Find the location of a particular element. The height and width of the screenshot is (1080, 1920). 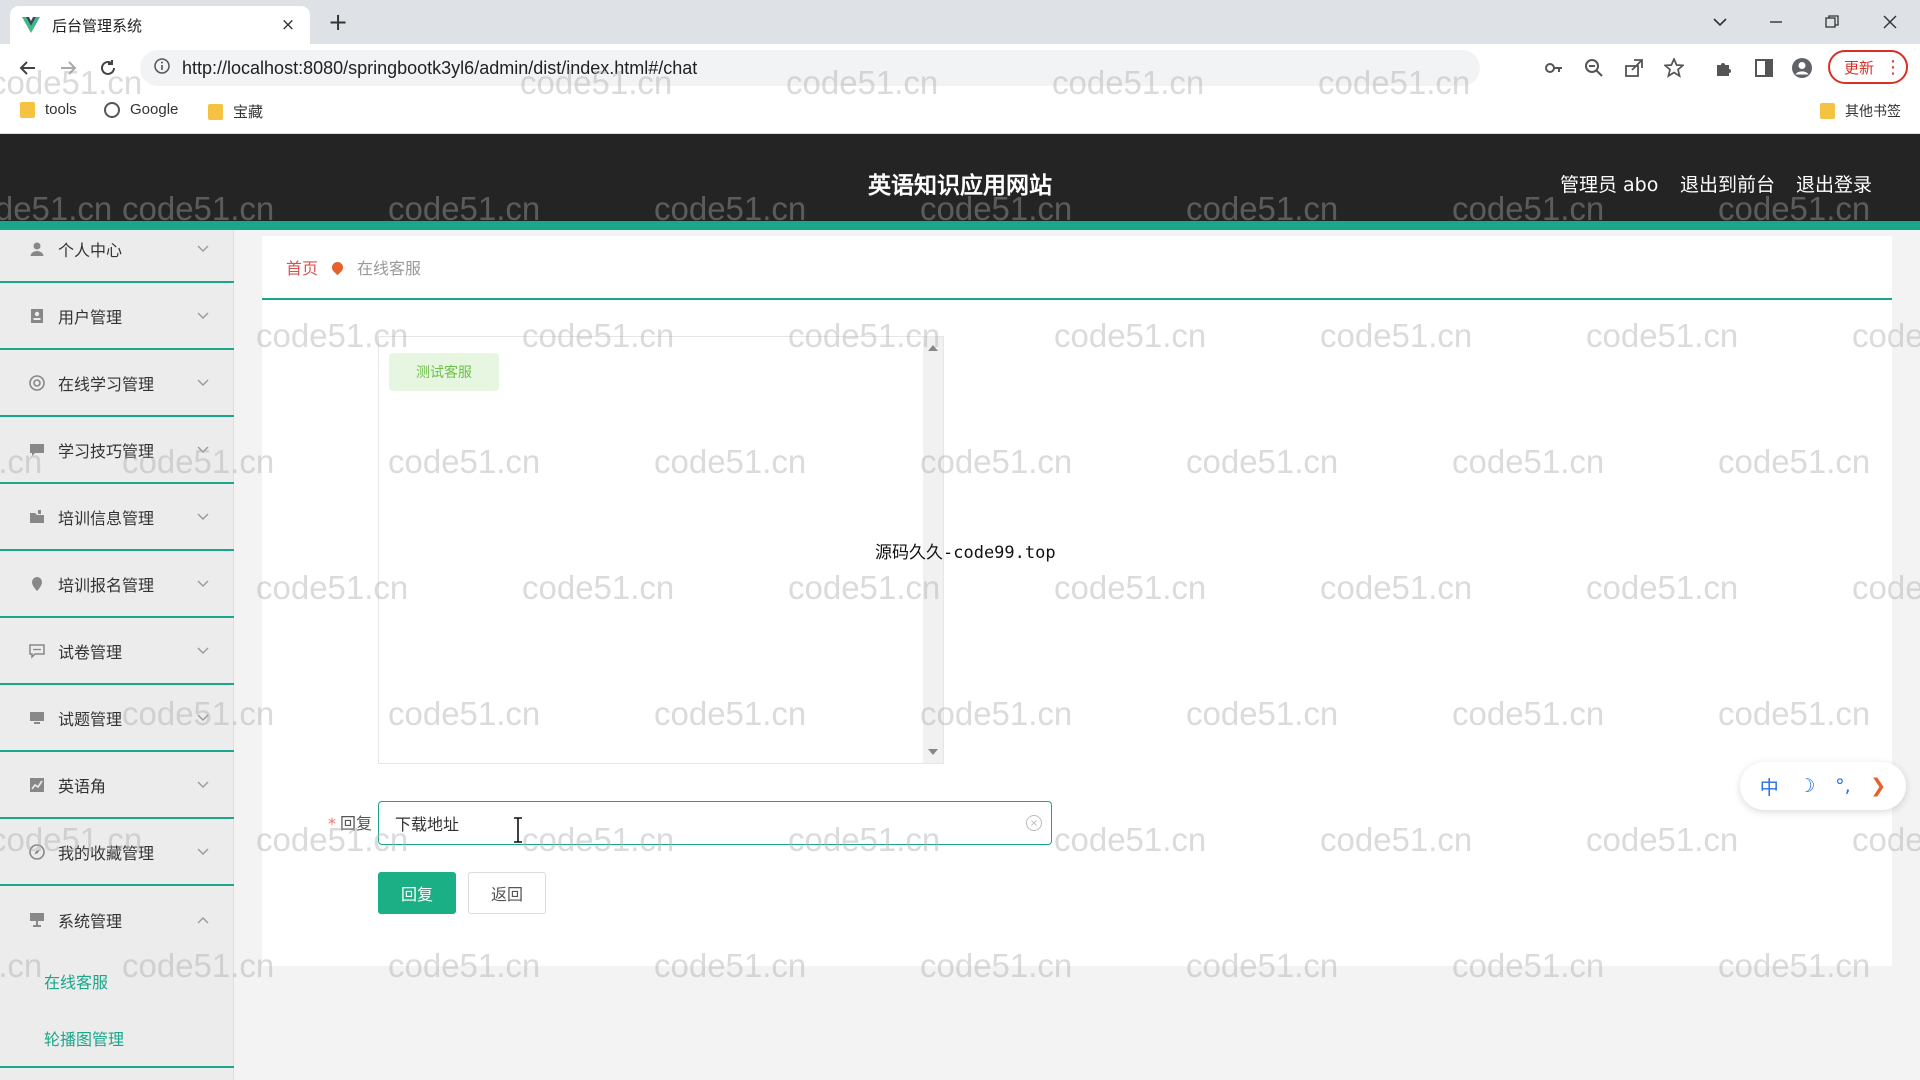

scroll-up-icon is located at coordinates (933, 348).